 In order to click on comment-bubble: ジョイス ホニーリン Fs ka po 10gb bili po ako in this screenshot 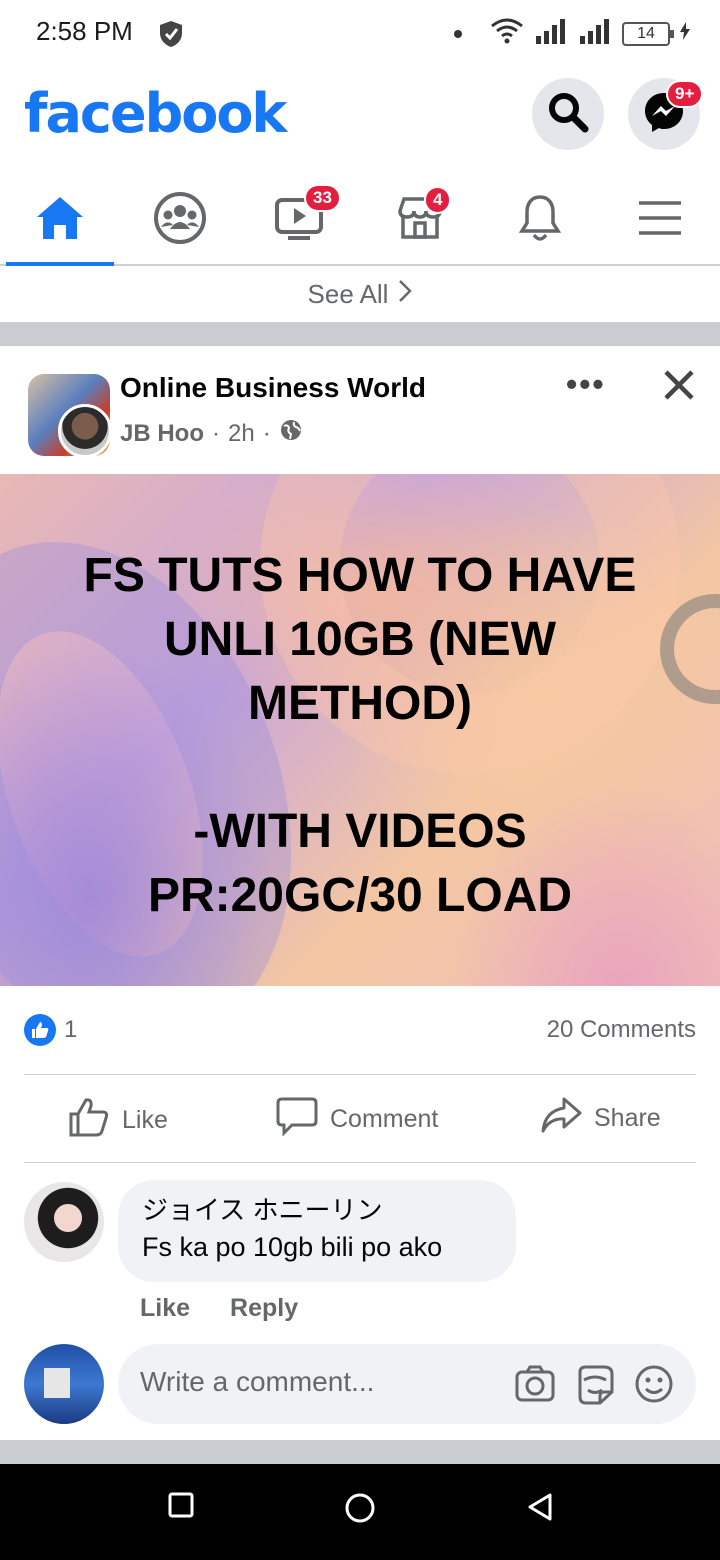, I will do `click(317, 1231)`.